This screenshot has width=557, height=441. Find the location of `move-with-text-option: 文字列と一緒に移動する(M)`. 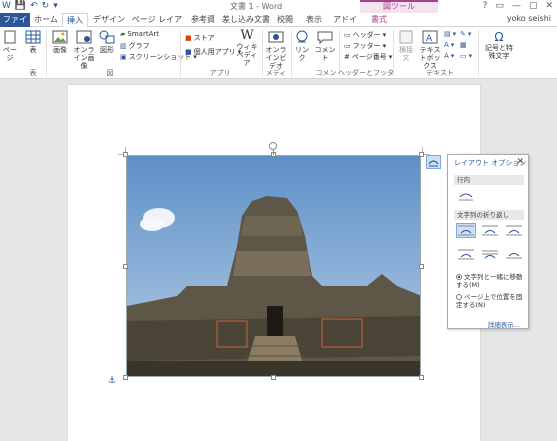

move-with-text-option: 文字列と一緒に移動する(M) is located at coordinates (491, 281).